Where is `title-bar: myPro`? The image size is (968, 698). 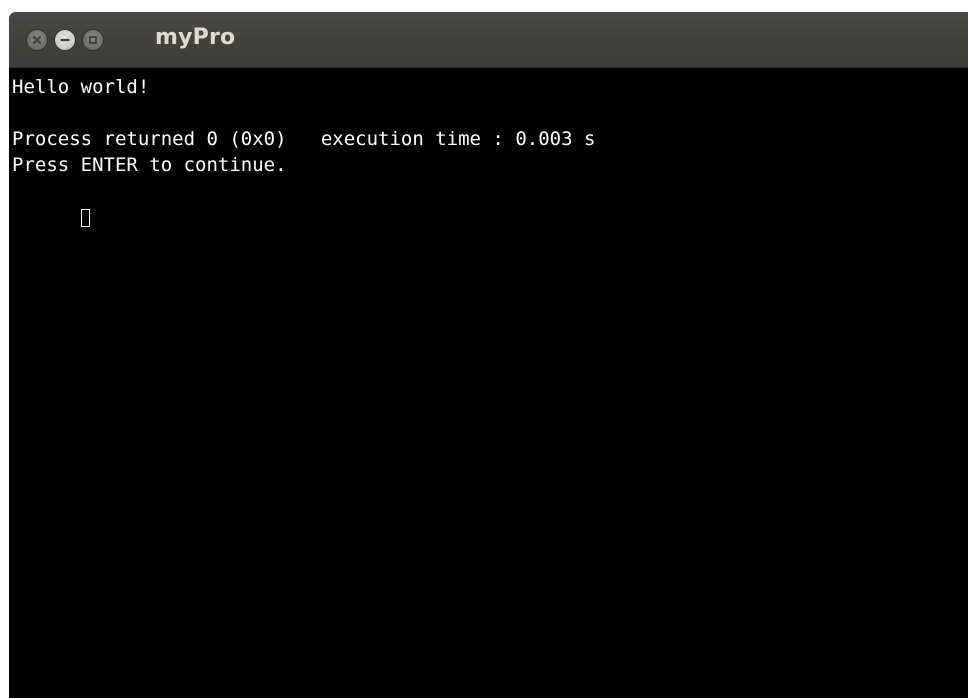
title-bar: myPro is located at coordinates (488, 40).